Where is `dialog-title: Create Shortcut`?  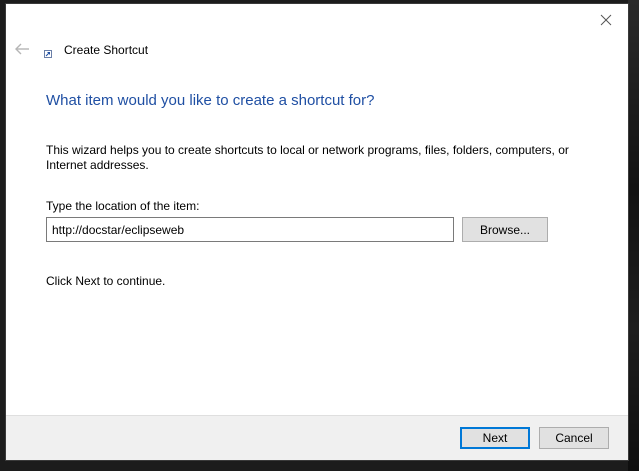 dialog-title: Create Shortcut is located at coordinates (106, 50).